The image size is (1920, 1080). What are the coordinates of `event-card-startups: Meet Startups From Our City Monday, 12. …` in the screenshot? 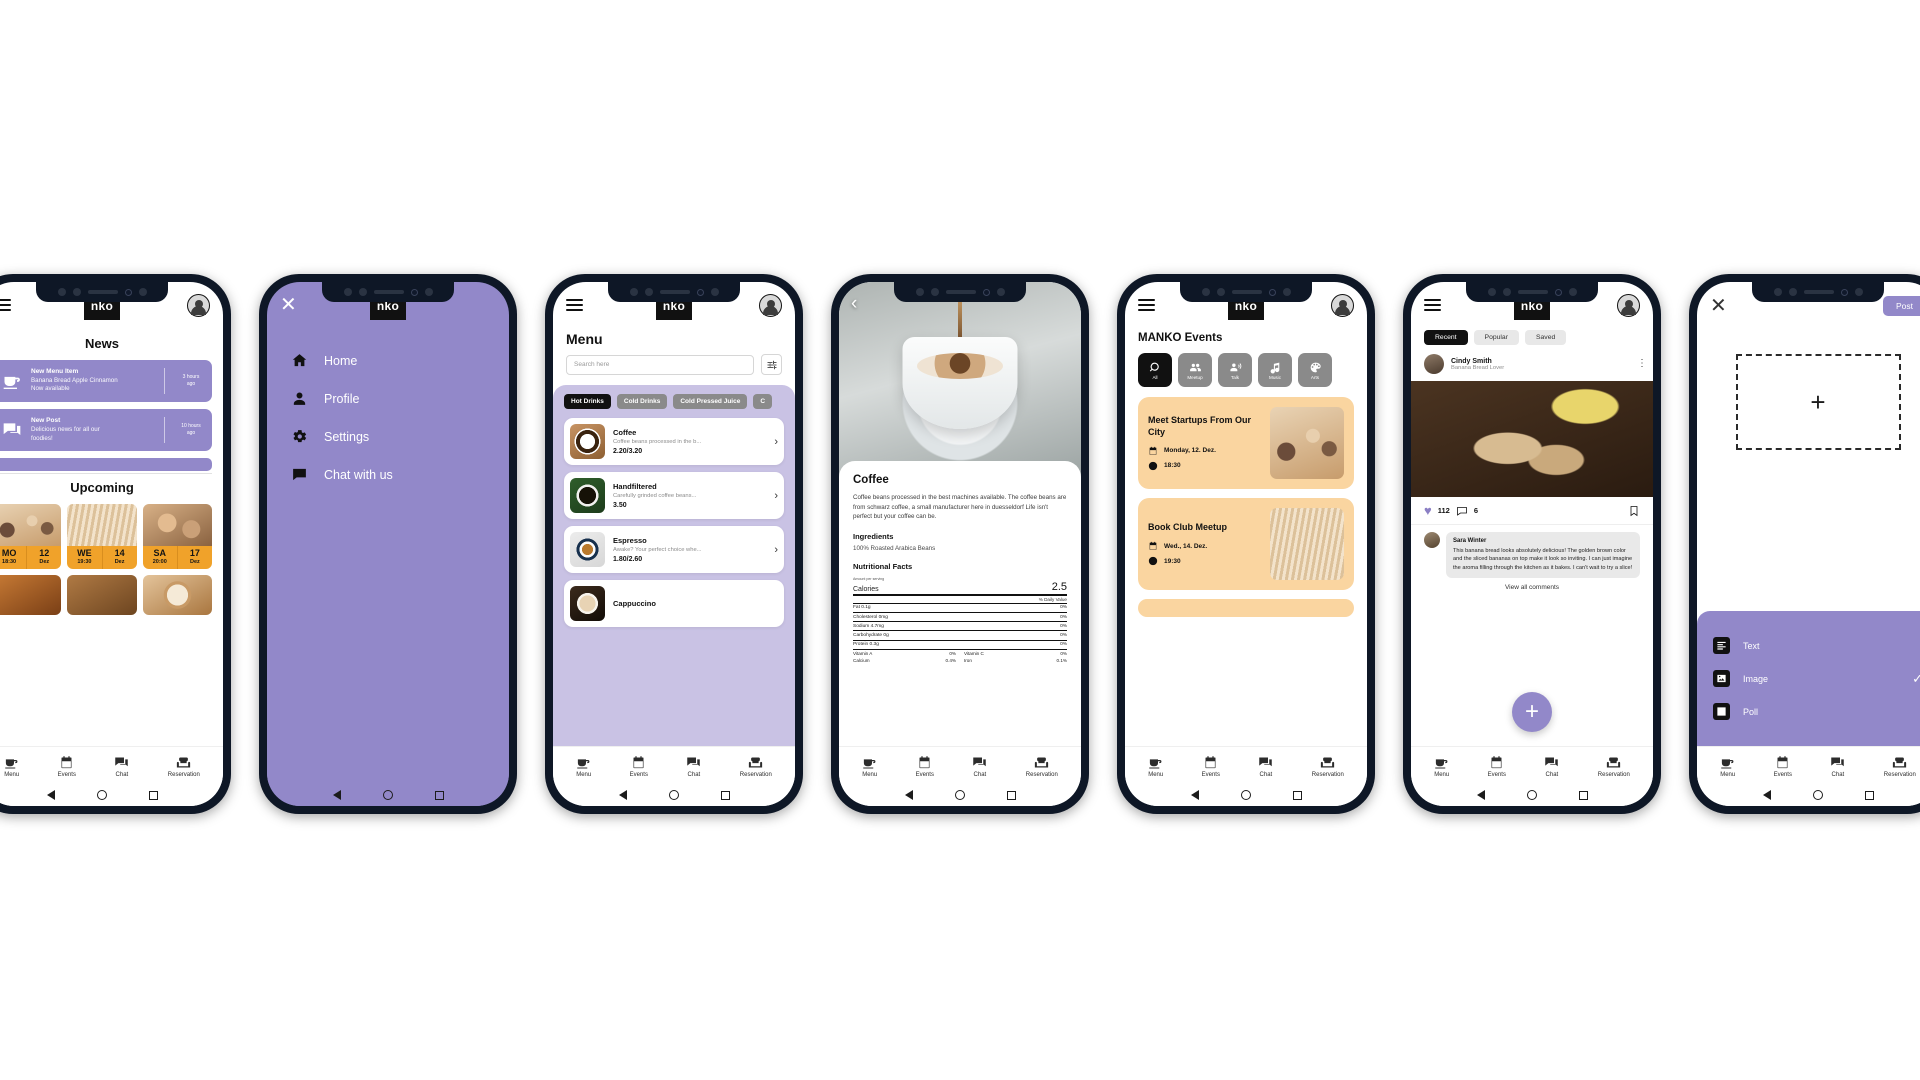 It's located at (1246, 443).